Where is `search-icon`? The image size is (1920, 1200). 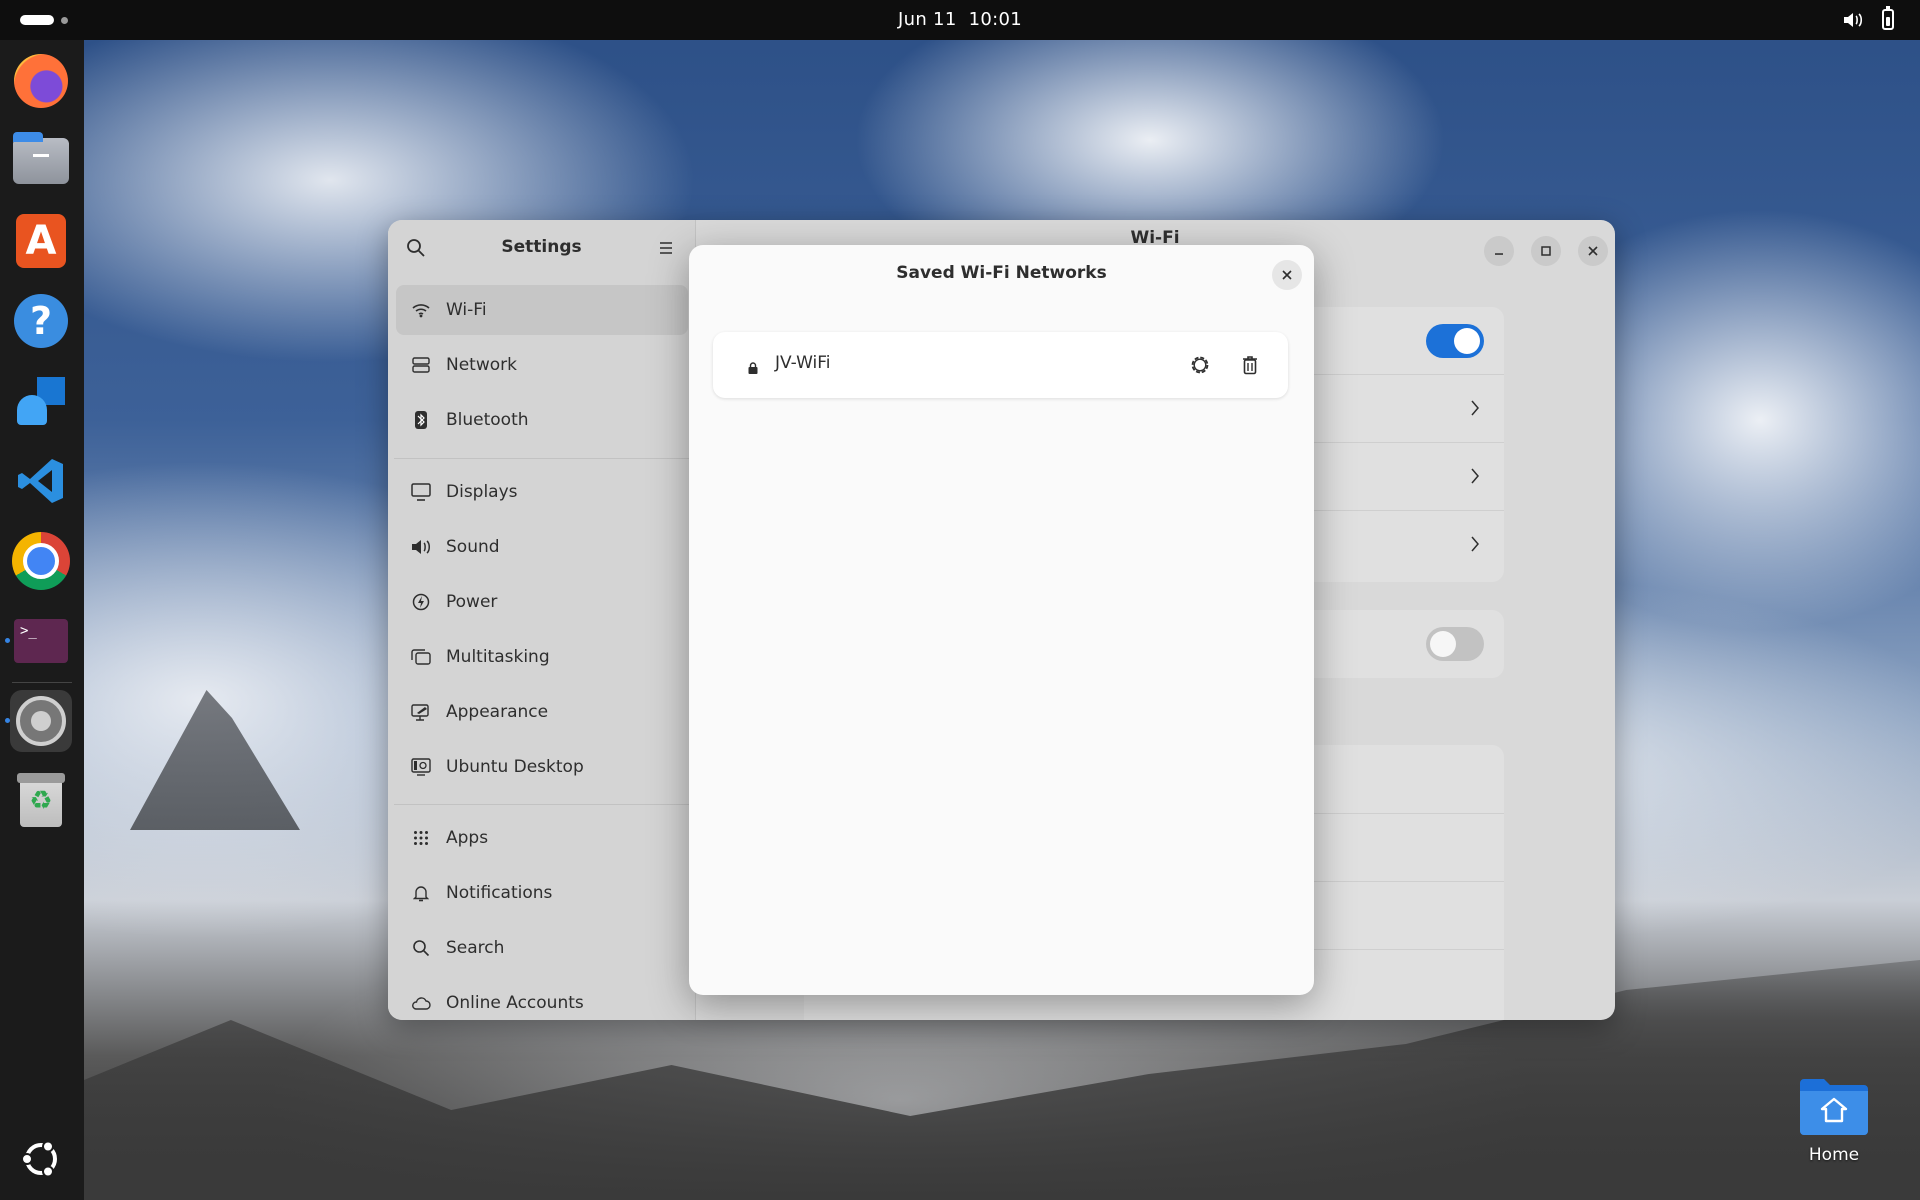
search-icon is located at coordinates (421, 948).